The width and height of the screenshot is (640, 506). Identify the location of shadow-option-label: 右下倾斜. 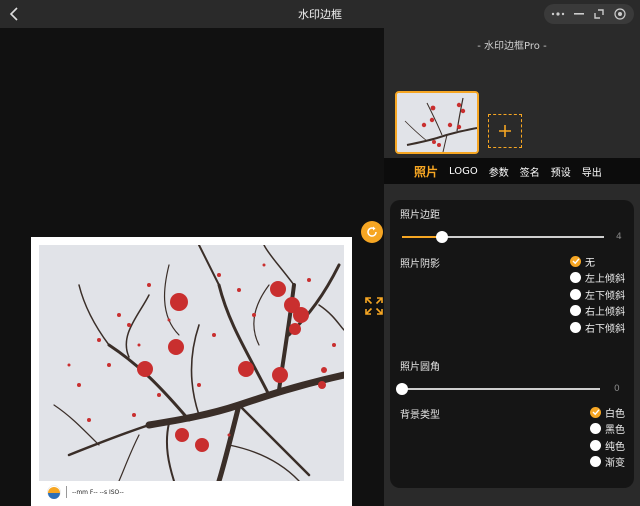
(605, 329).